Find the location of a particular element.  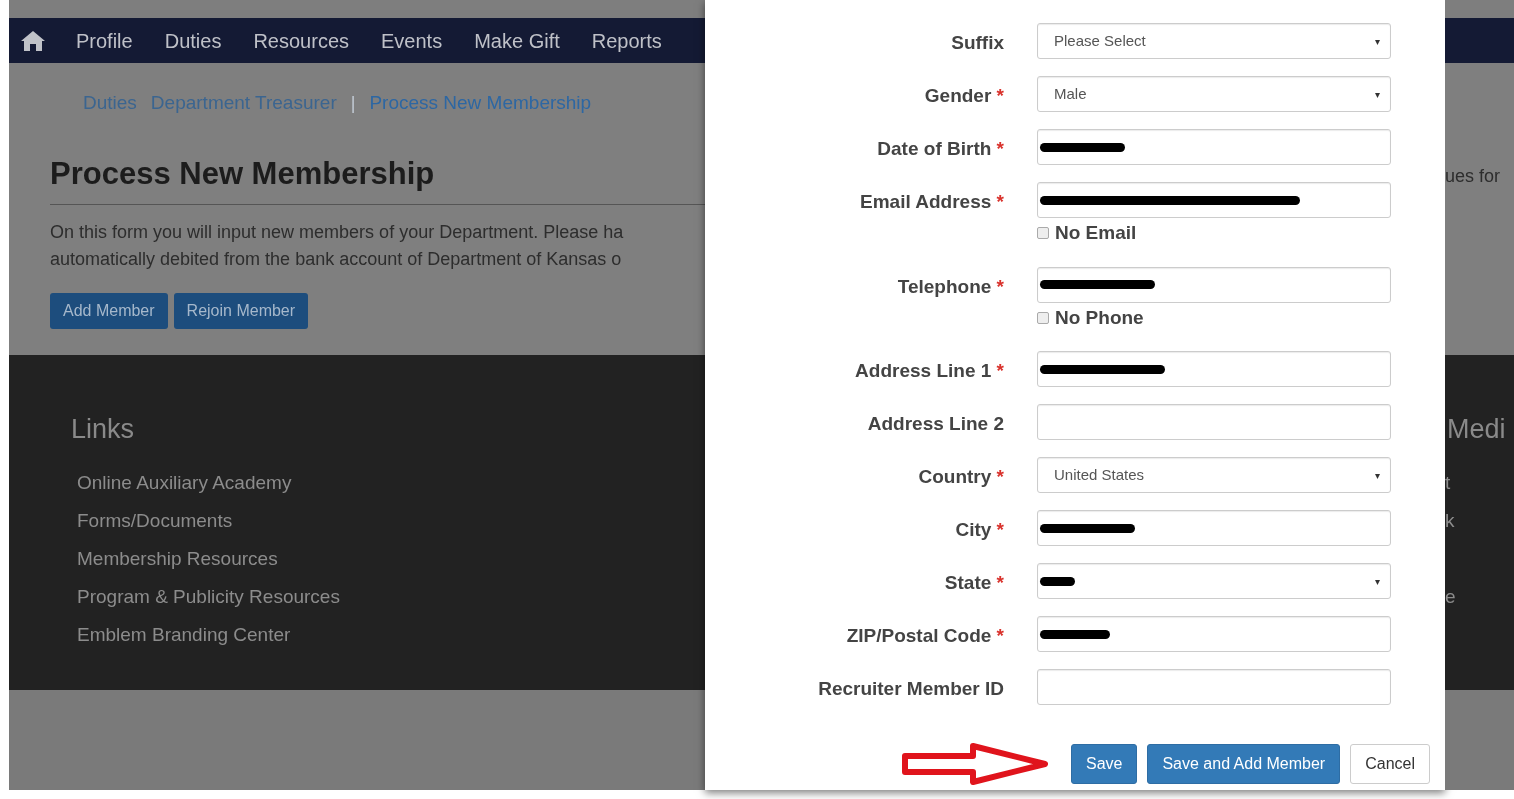

select-field: ▾ is located at coordinates (1214, 581).